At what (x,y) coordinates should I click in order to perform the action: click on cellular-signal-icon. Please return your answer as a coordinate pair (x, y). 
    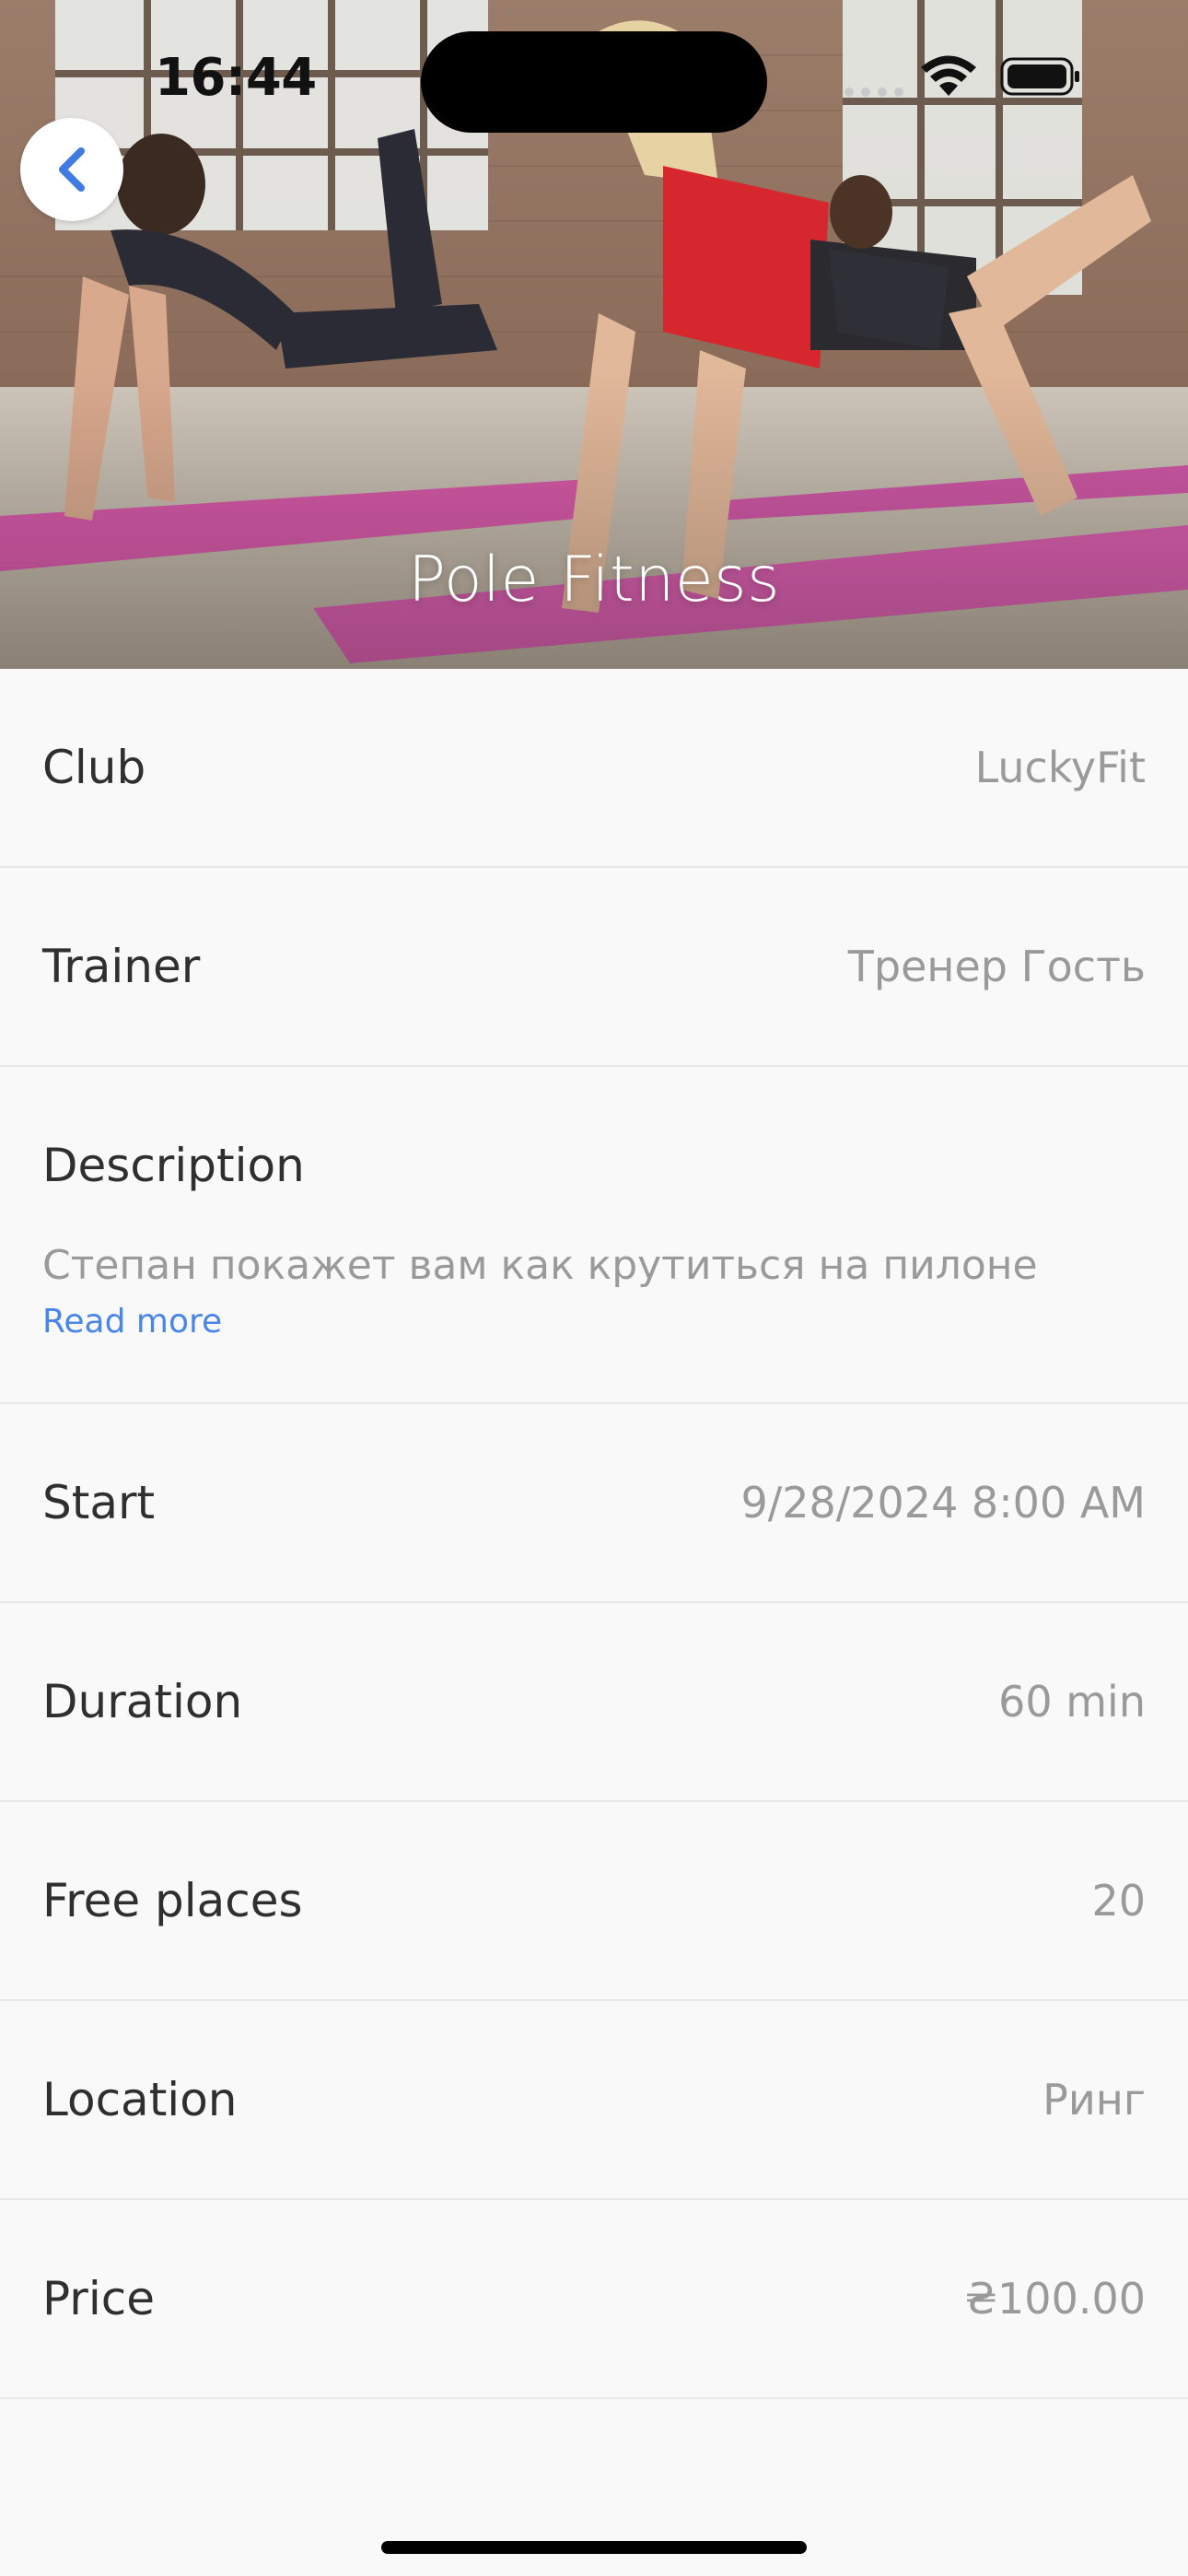
    Looking at the image, I should click on (873, 92).